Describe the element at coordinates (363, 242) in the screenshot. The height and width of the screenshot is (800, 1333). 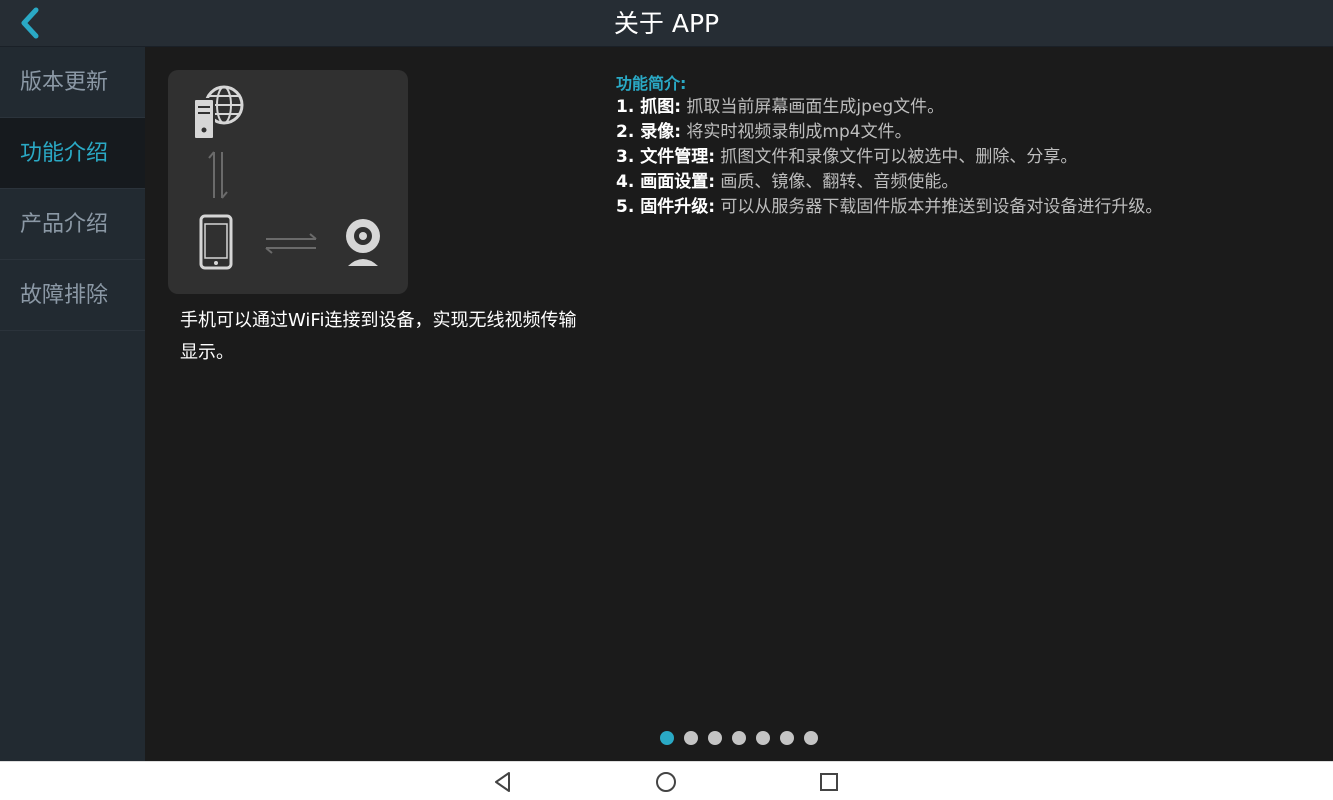
I see `webcam-icon` at that location.